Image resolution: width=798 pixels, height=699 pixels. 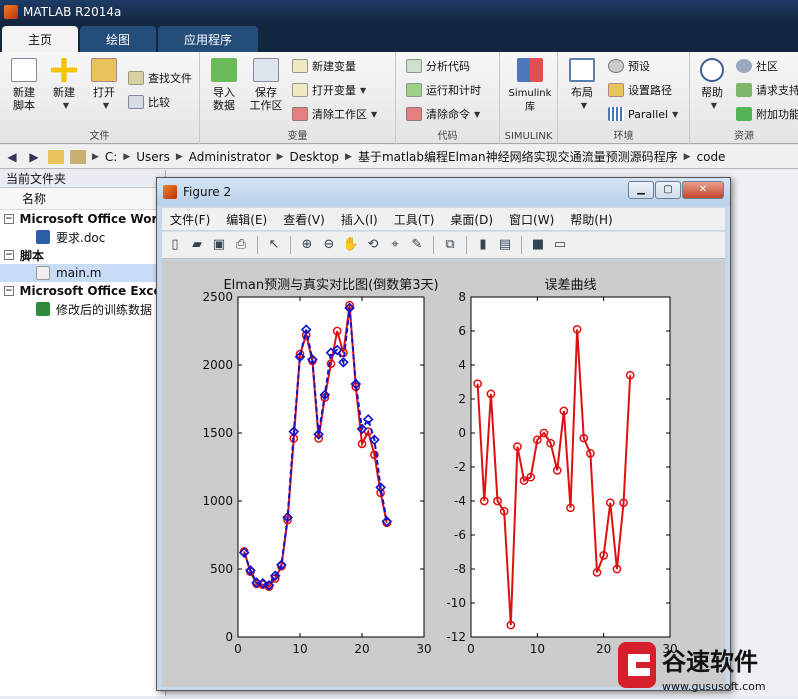 I want to click on back-arrow-icon: ◀, so click(x=12, y=157).